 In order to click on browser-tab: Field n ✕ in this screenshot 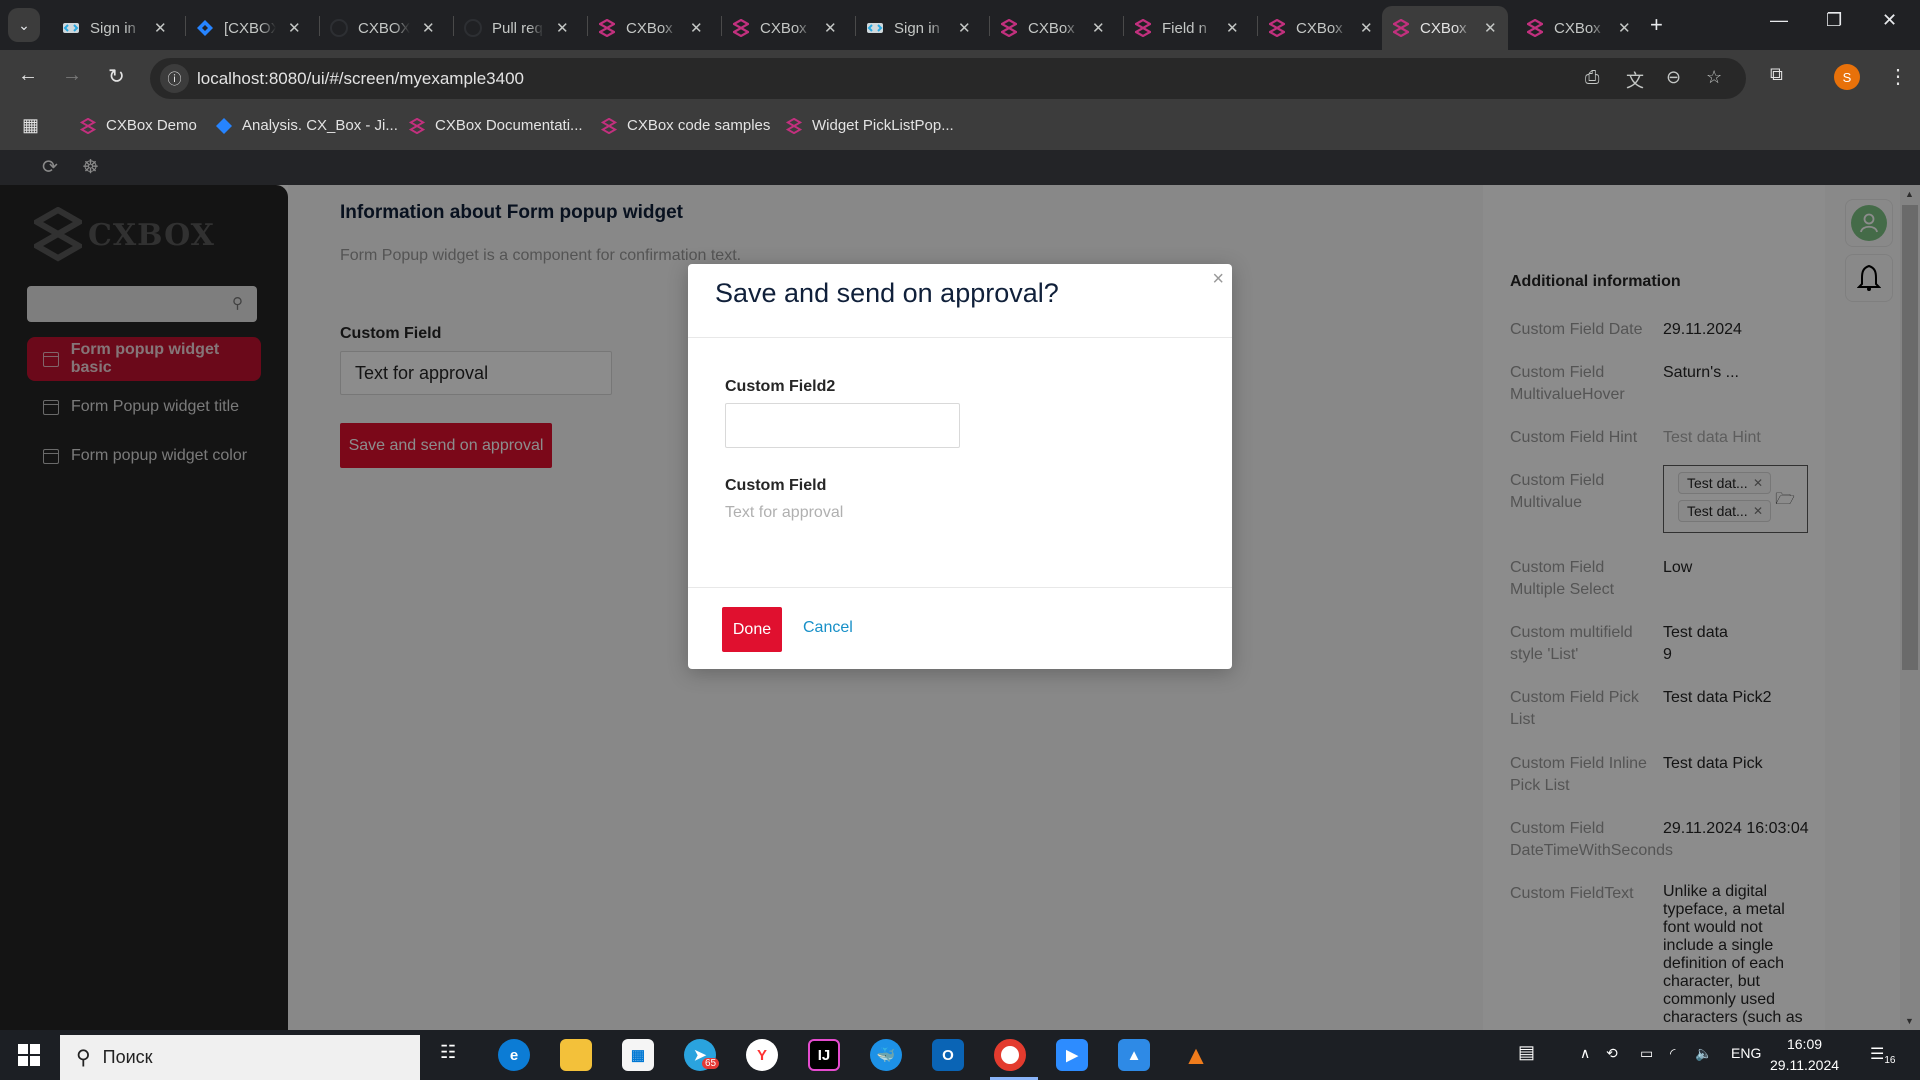, I will do `click(1186, 28)`.